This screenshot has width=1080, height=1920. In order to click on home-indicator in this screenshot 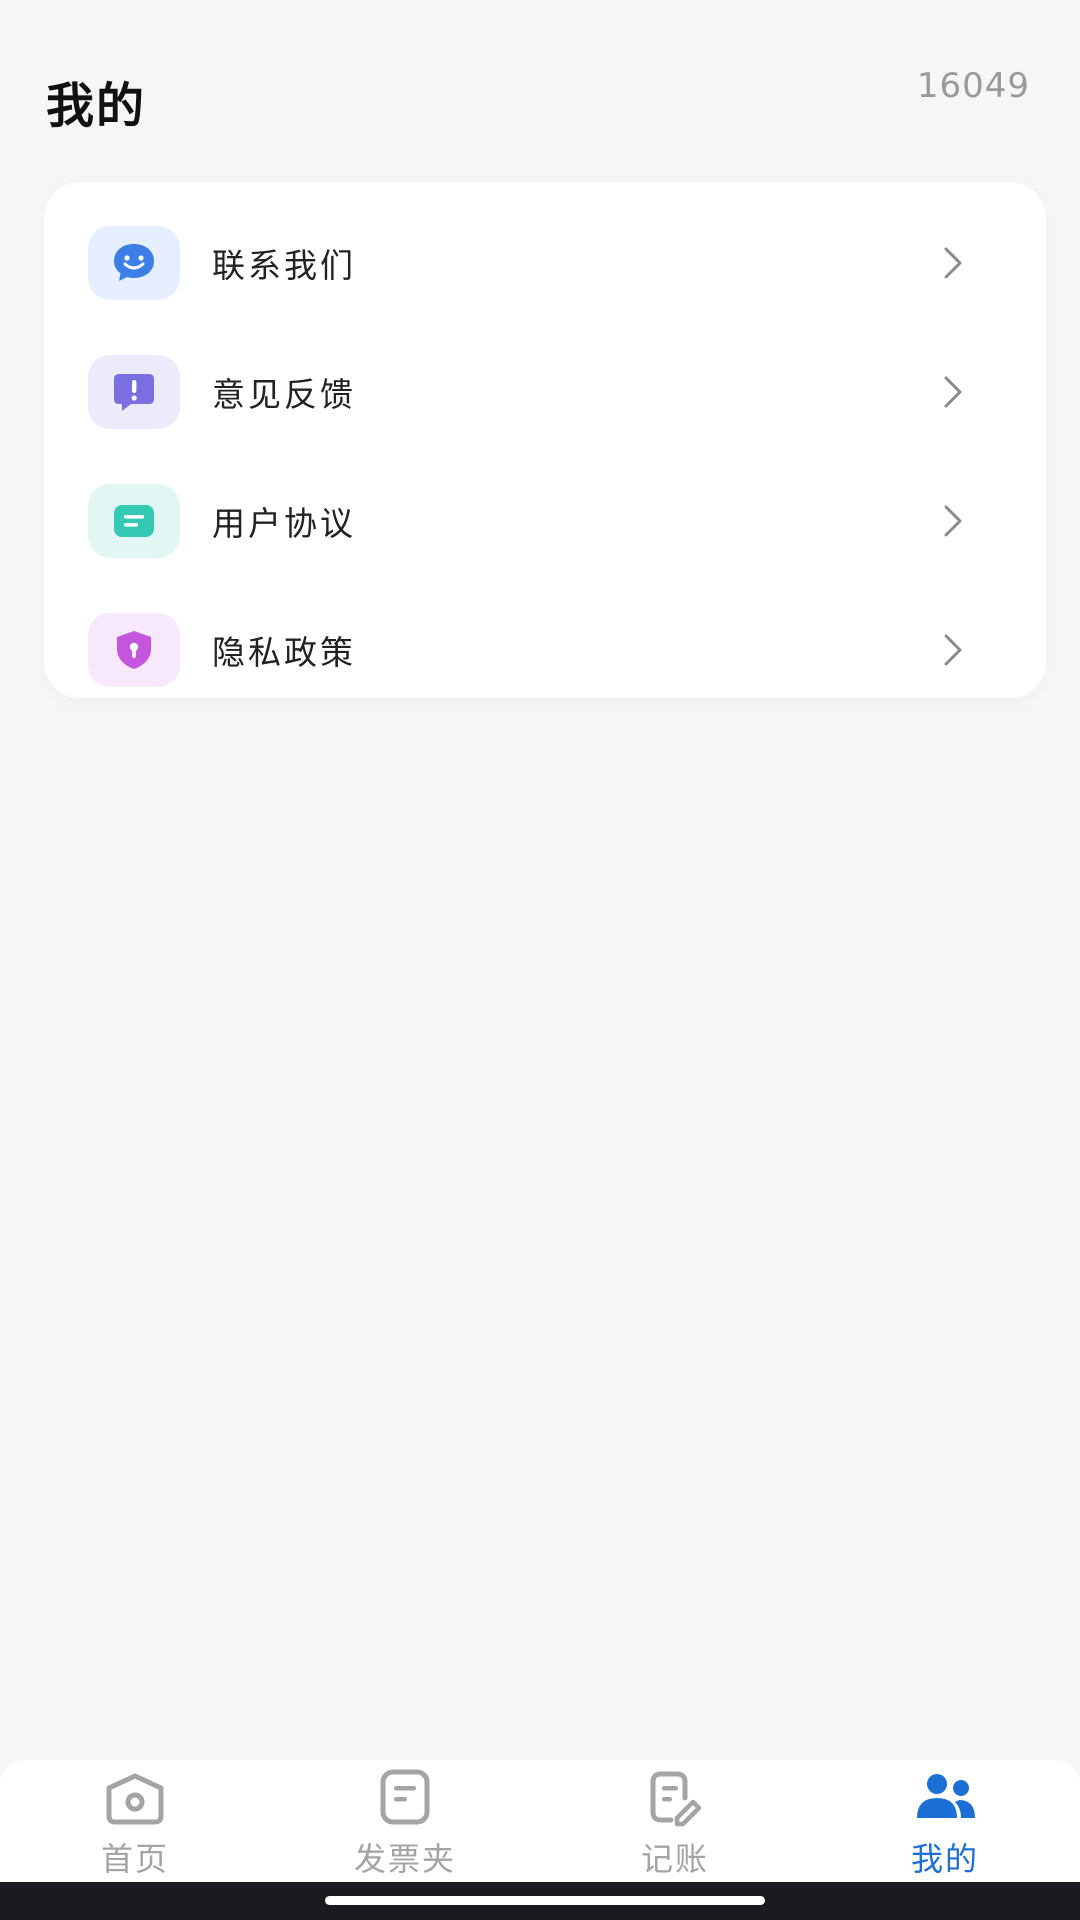, I will do `click(545, 1900)`.